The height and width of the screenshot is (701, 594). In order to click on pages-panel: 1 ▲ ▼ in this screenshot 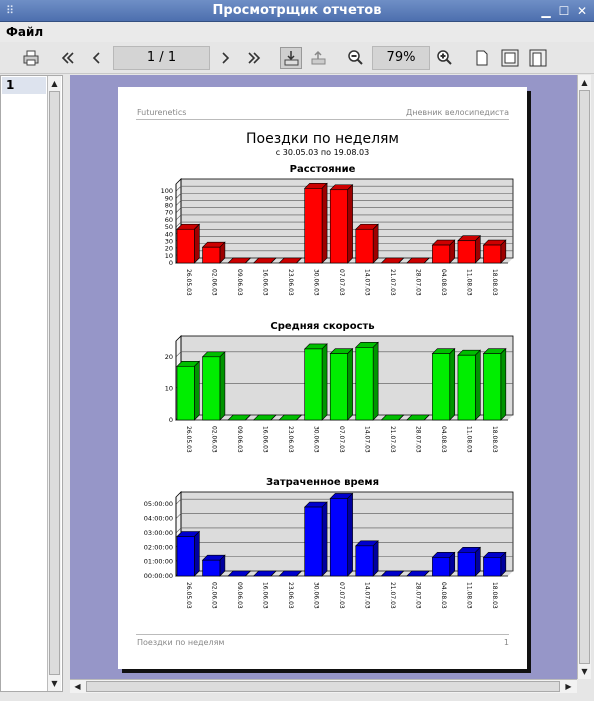, I will do `click(31, 383)`.